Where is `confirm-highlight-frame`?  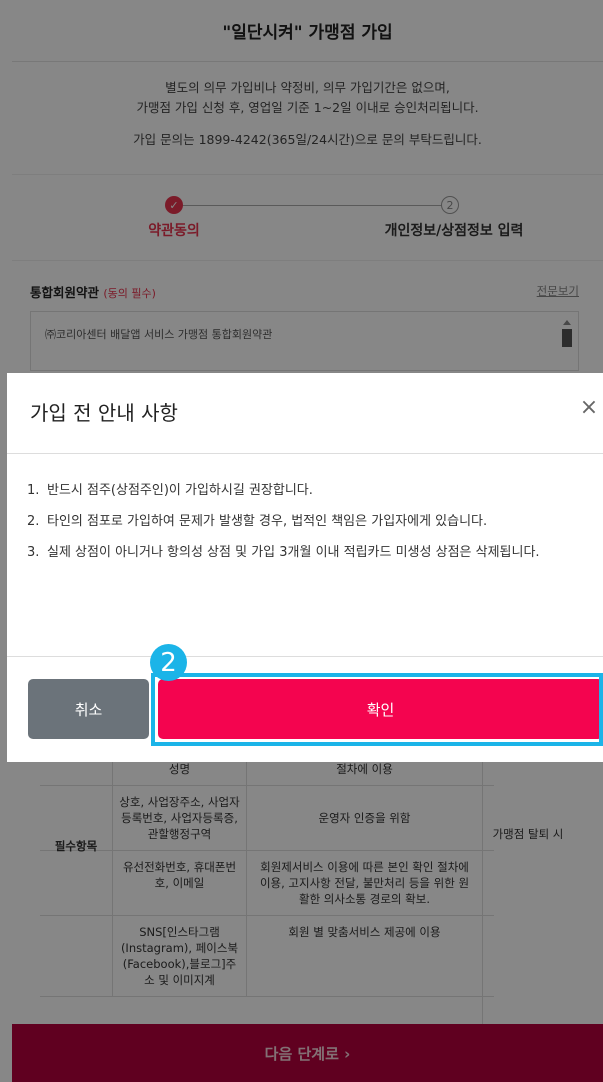
confirm-highlight-frame is located at coordinates (377, 709).